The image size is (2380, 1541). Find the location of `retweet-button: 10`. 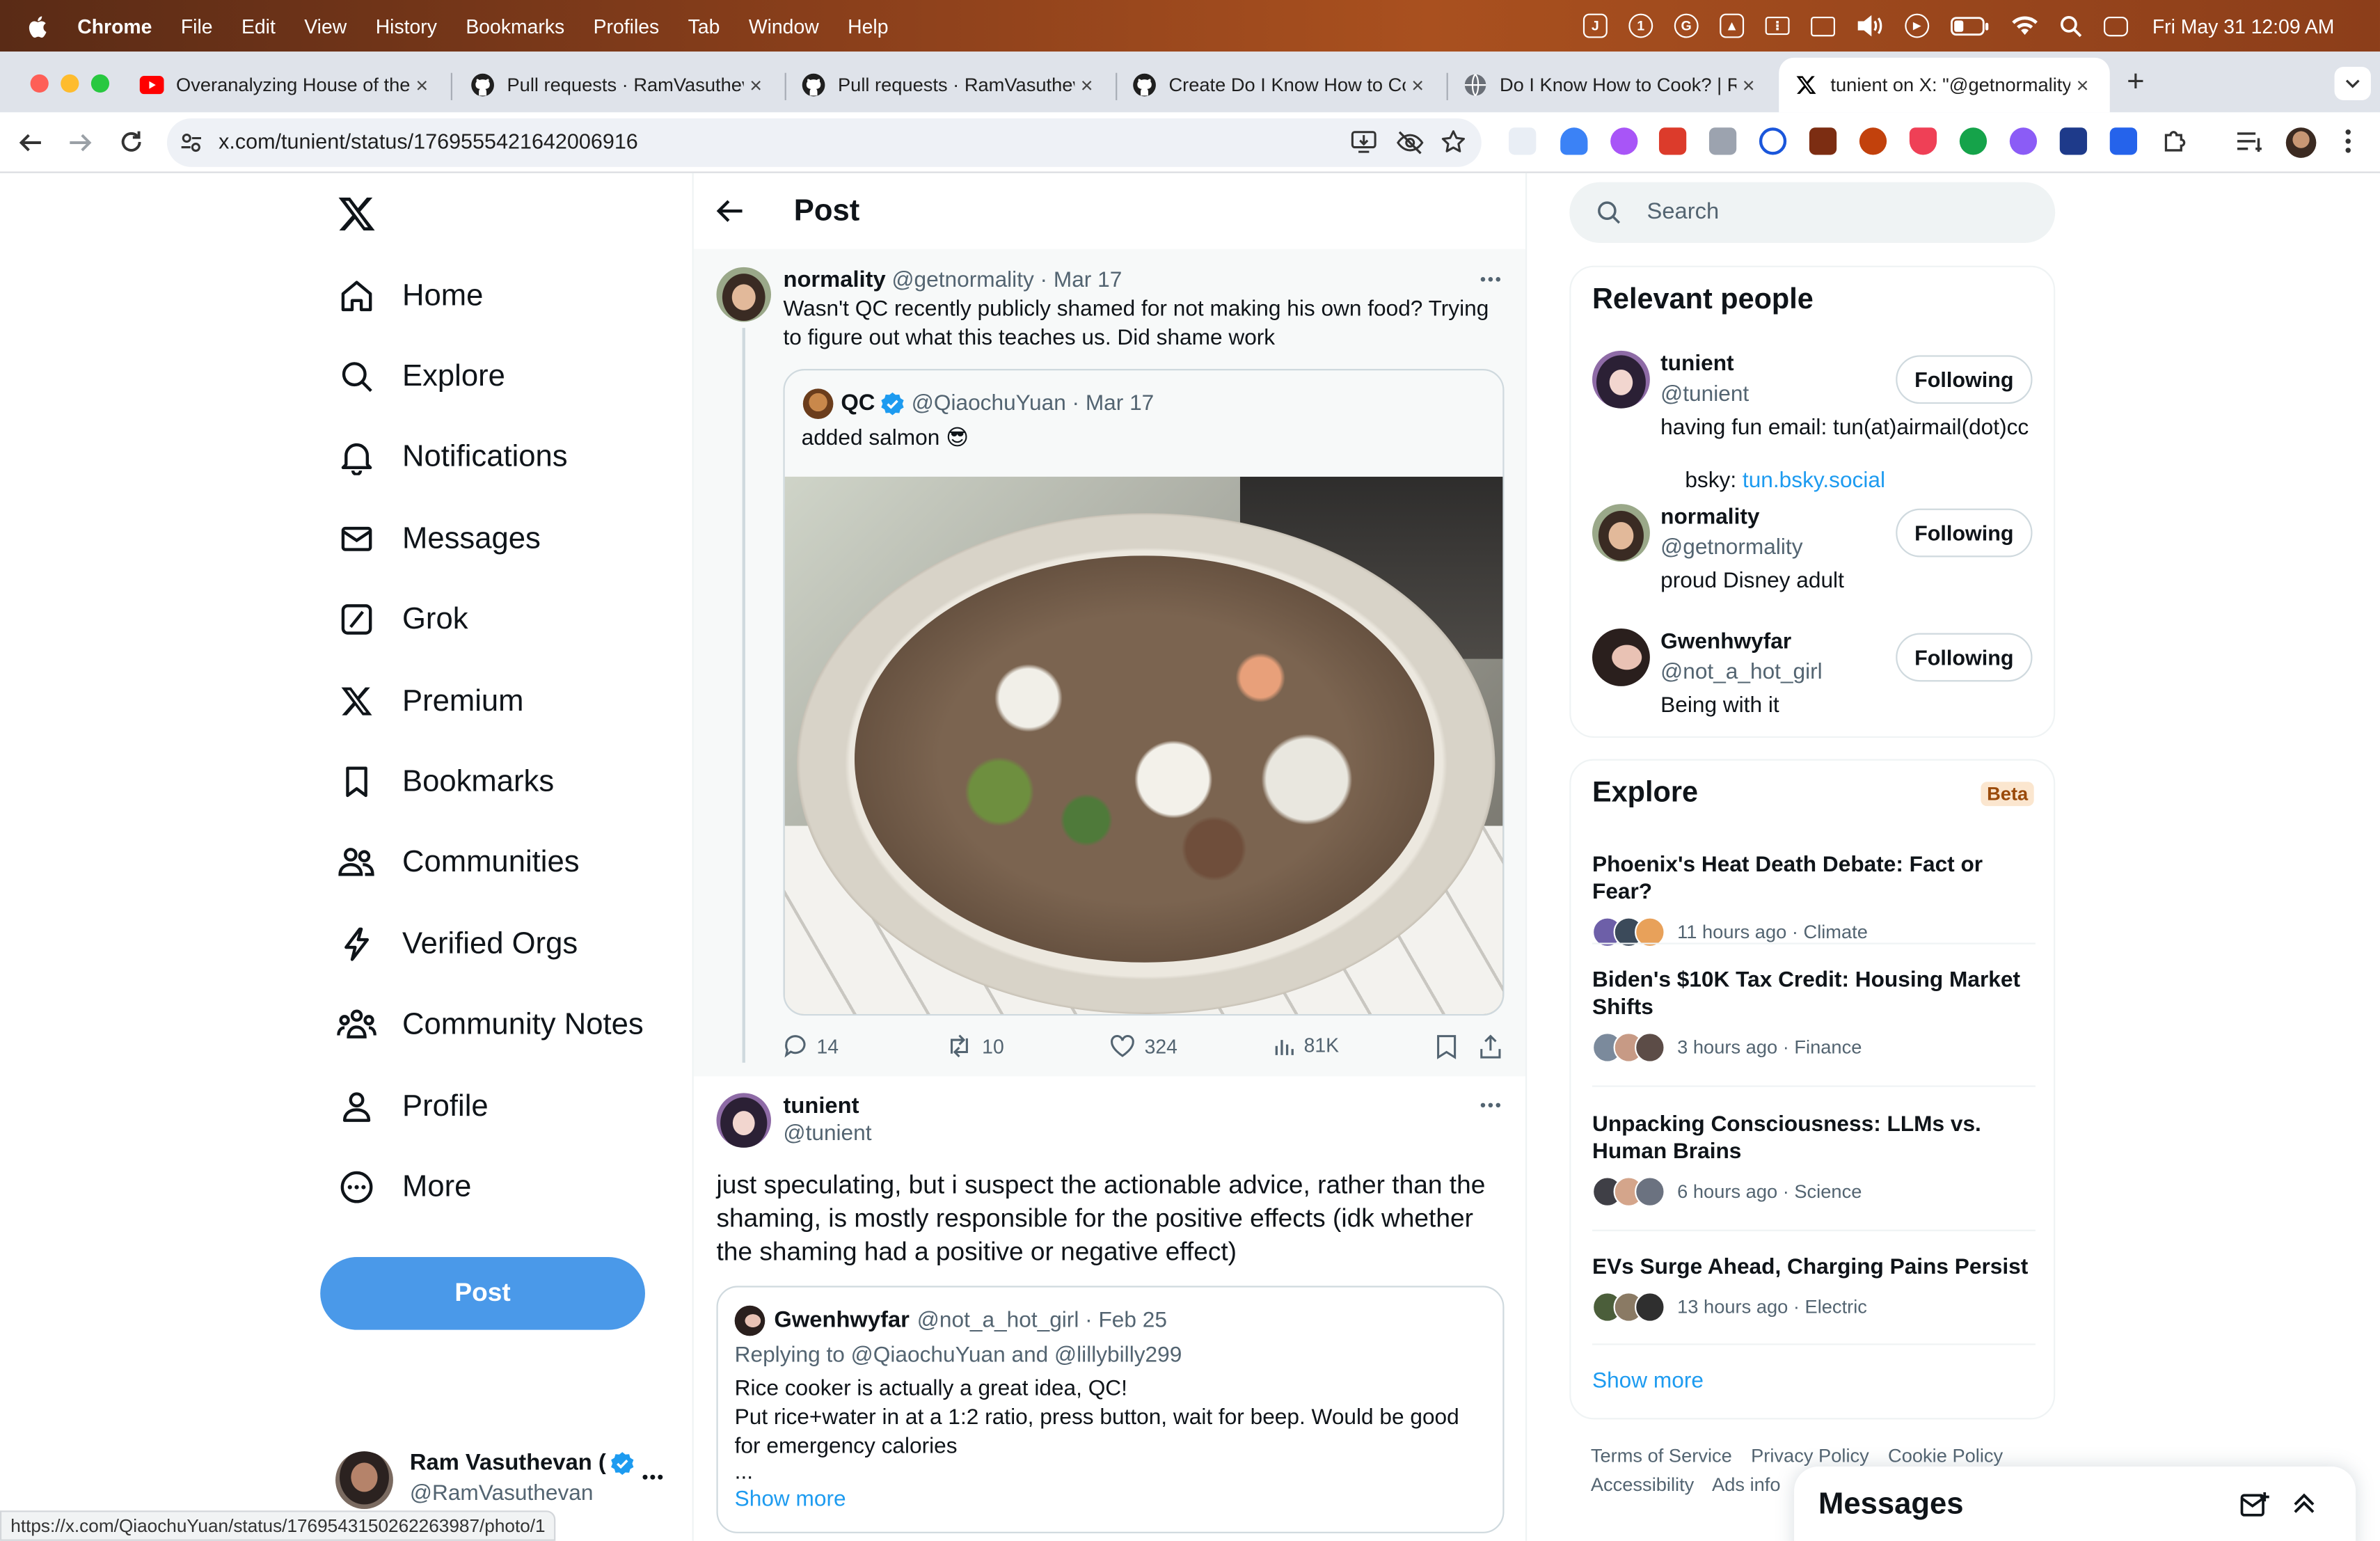

retweet-button: 10 is located at coordinates (975, 1046).